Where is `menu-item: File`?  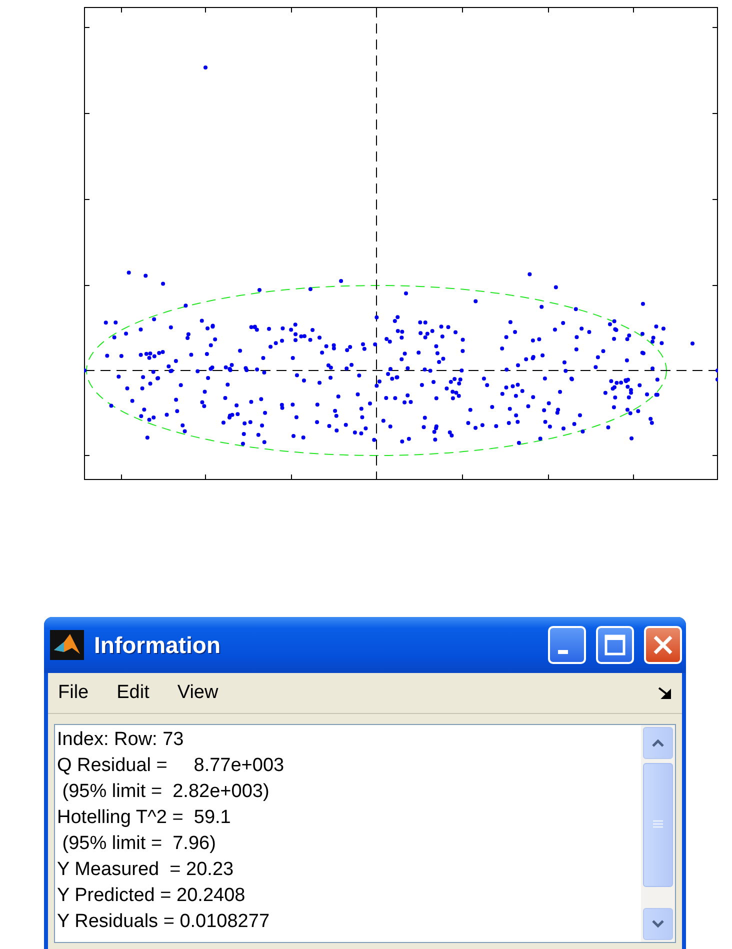 menu-item: File is located at coordinates (73, 693).